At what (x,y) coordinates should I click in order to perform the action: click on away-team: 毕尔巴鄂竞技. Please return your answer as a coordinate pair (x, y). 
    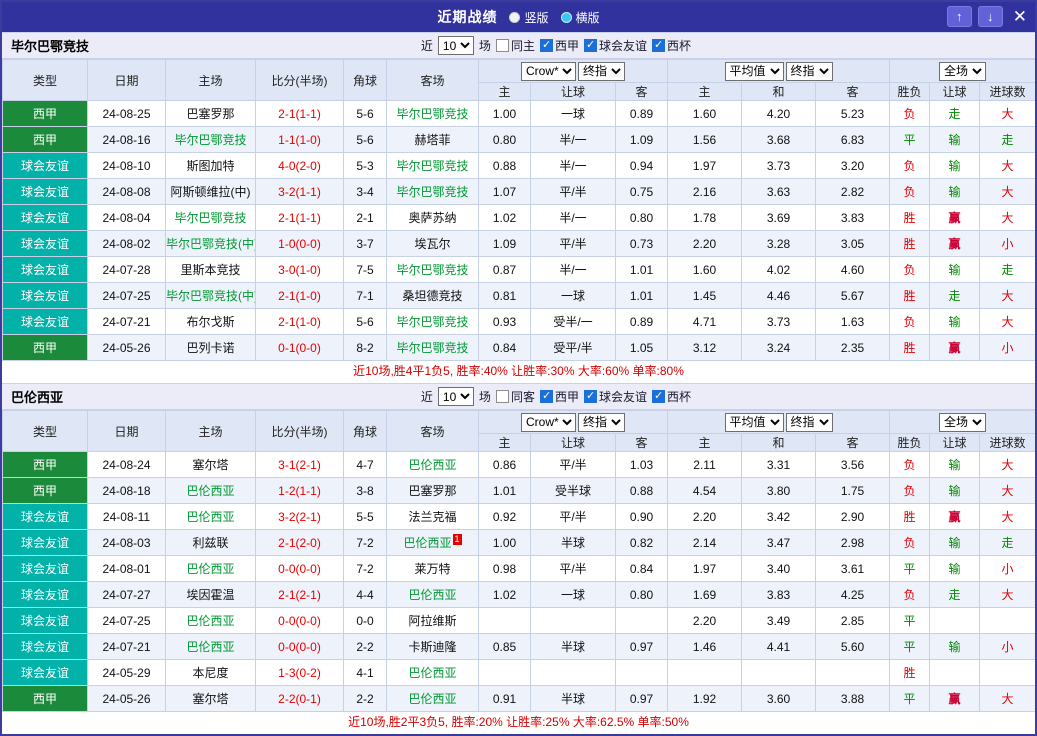
    Looking at the image, I should click on (432, 321).